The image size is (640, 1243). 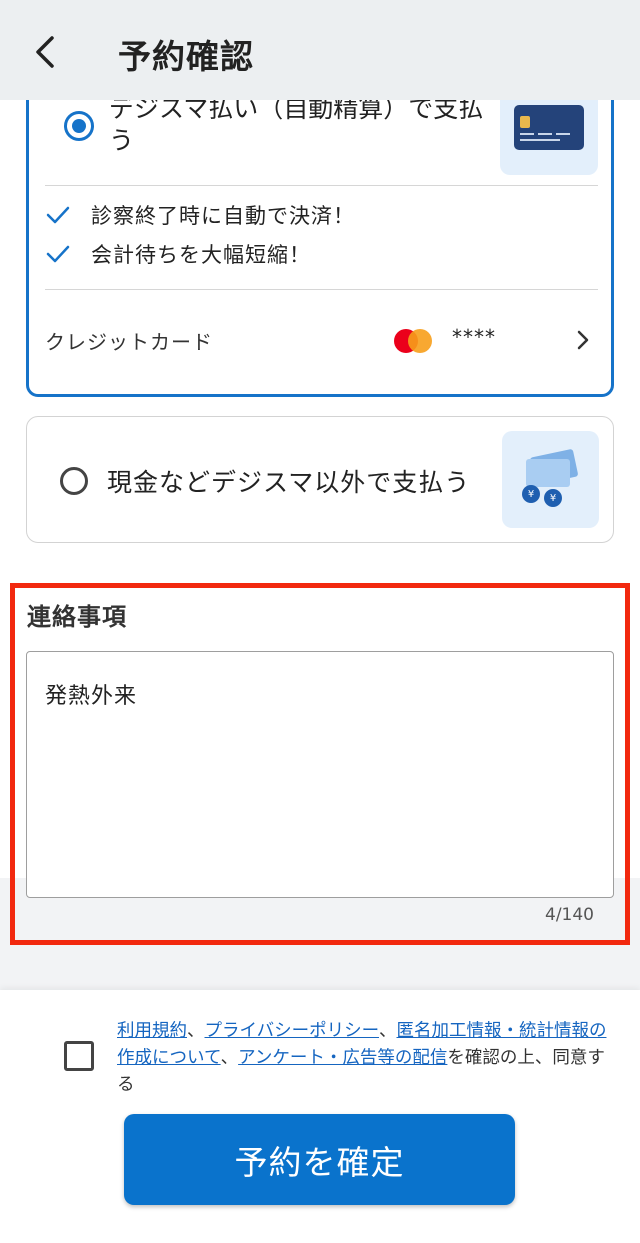 I want to click on radio-unselected-icon, so click(x=74, y=481).